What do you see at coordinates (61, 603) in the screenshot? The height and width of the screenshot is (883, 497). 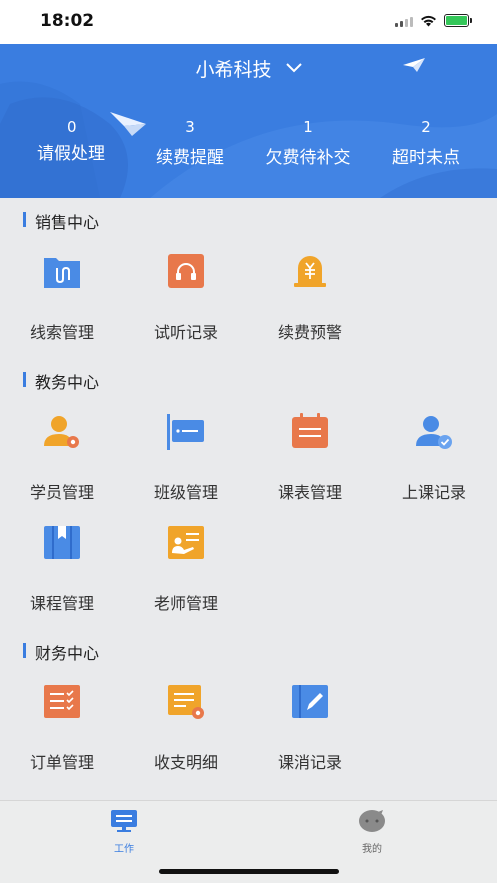 I see `tile-label: 课程管理` at bounding box center [61, 603].